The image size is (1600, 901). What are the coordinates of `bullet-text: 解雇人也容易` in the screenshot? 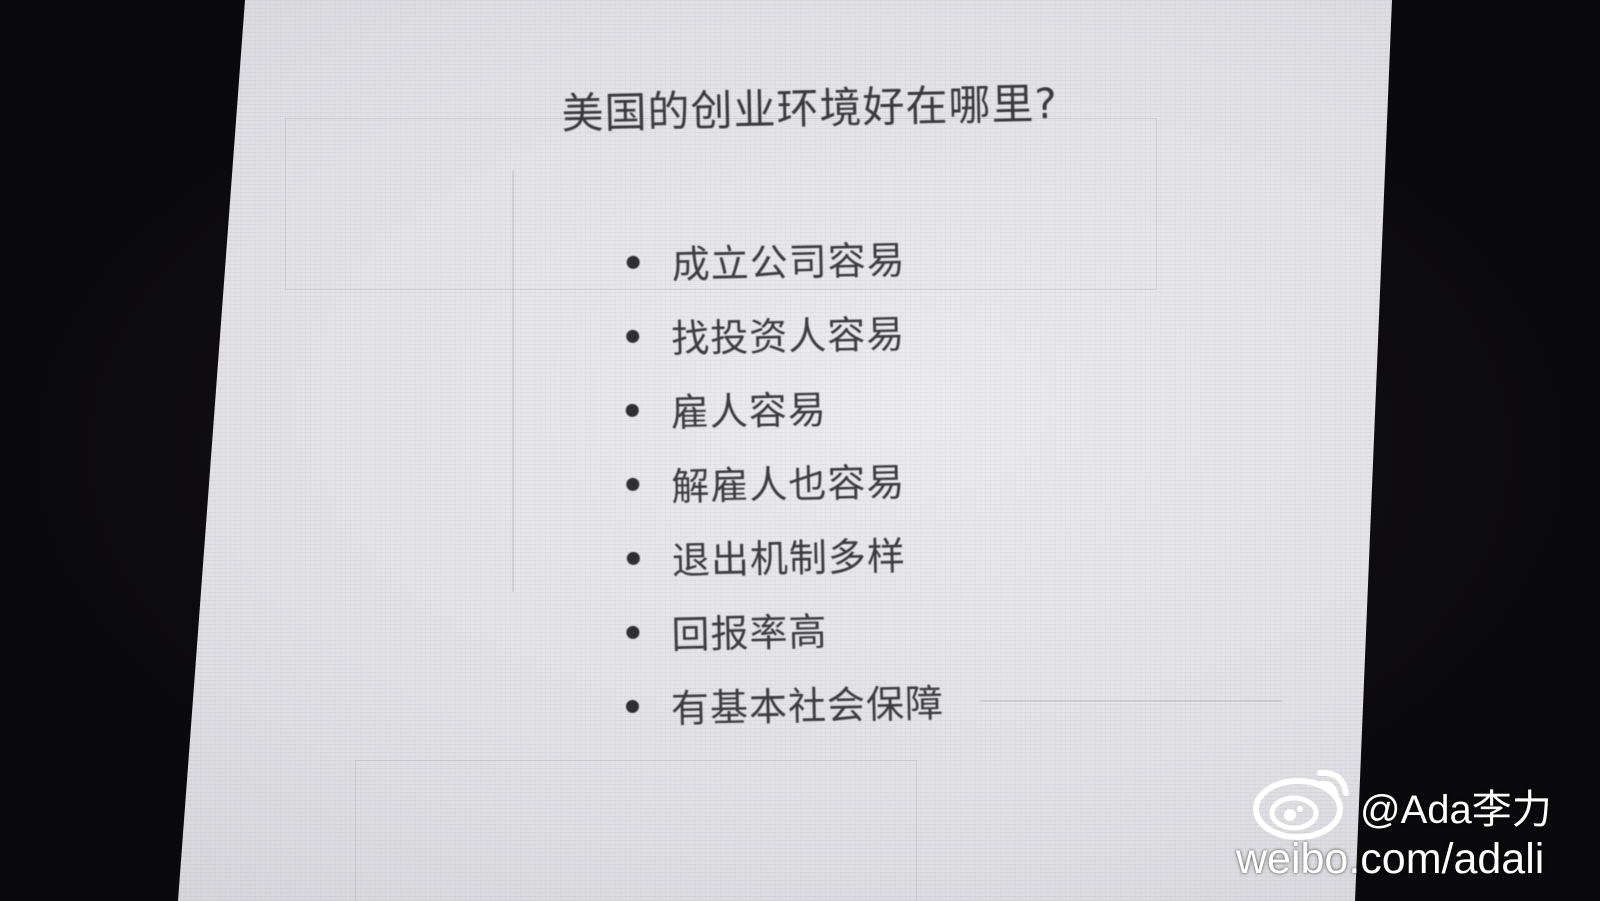 It's located at (788, 484).